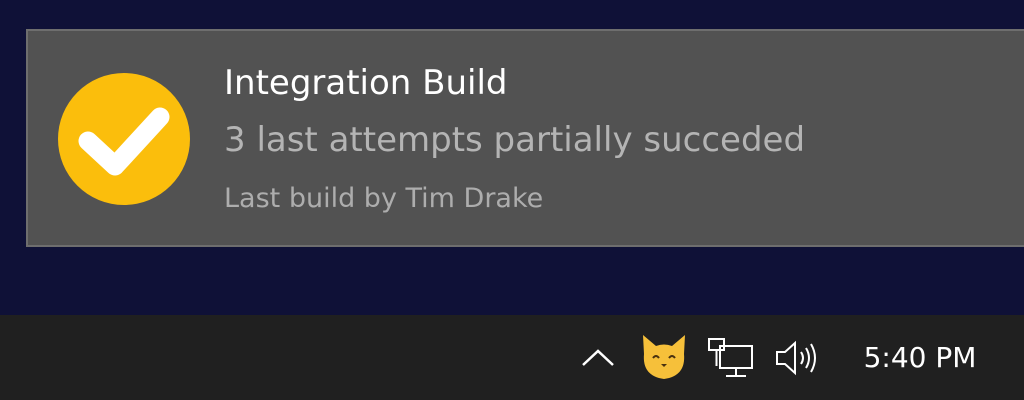 The height and width of the screenshot is (400, 1024). Describe the element at coordinates (124, 139) in the screenshot. I see `checkmark-circle-icon` at that location.